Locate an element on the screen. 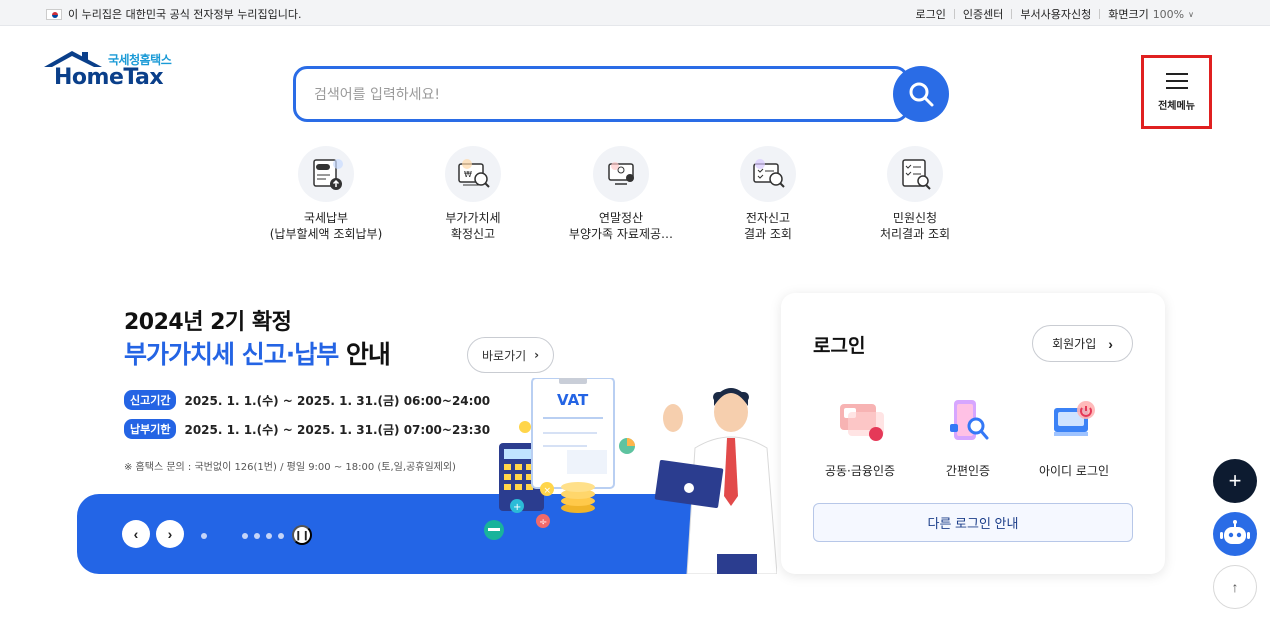 The height and width of the screenshot is (620, 1270). arrow-up-icon: ↑ is located at coordinates (1235, 587).